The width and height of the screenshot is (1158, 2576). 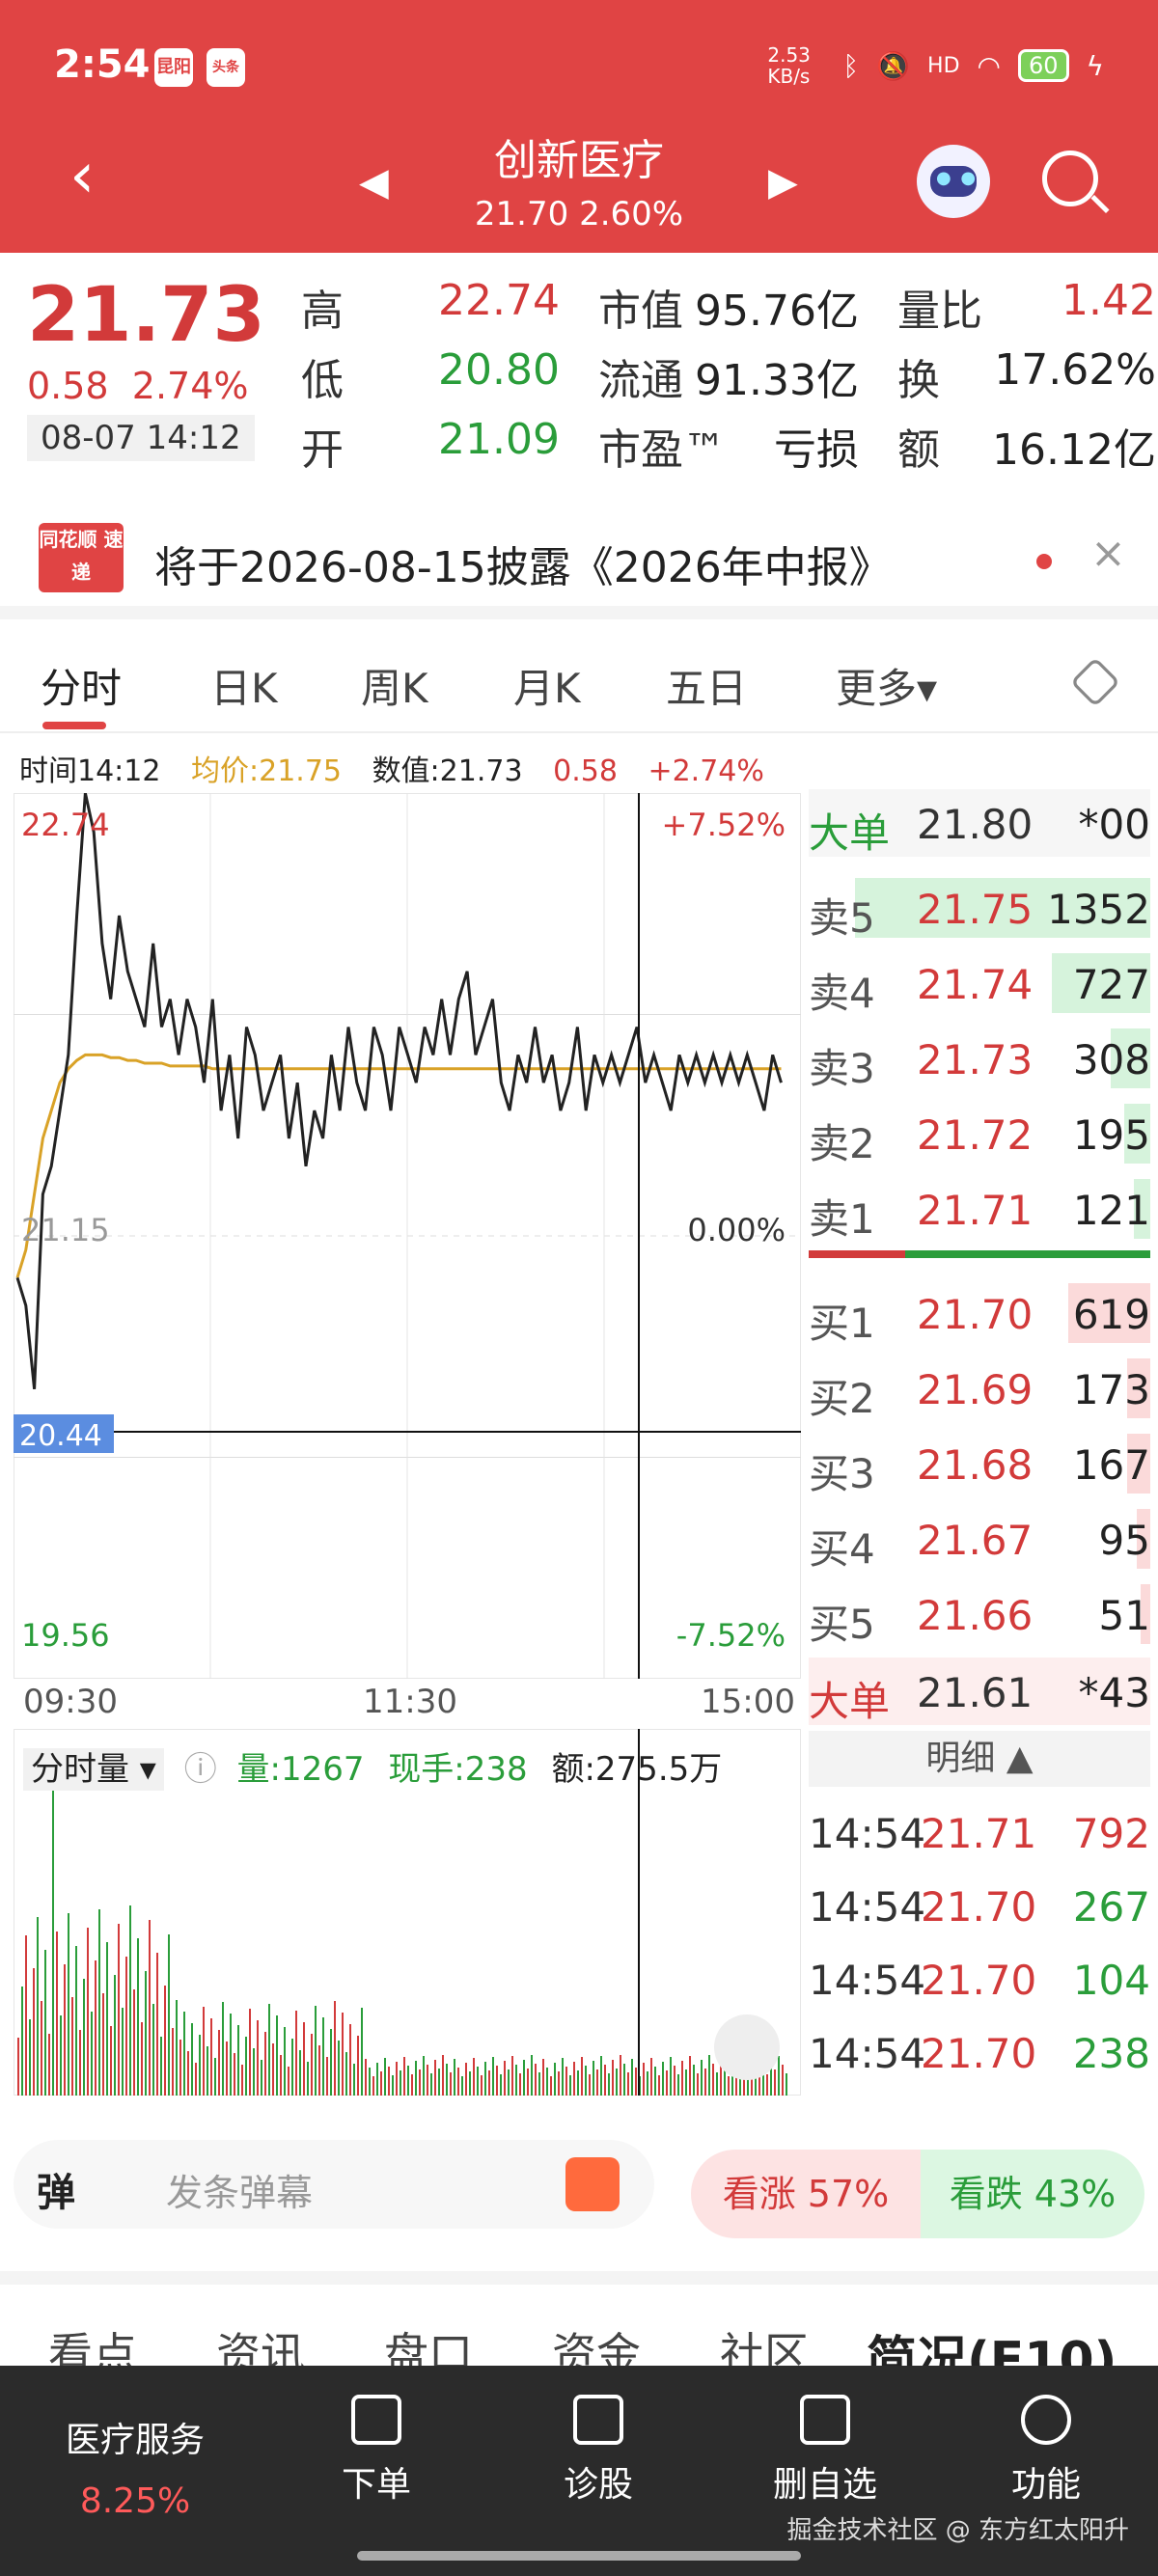 What do you see at coordinates (1032, 2194) in the screenshot?
I see `bearish-vote-button: 看跌 43%` at bounding box center [1032, 2194].